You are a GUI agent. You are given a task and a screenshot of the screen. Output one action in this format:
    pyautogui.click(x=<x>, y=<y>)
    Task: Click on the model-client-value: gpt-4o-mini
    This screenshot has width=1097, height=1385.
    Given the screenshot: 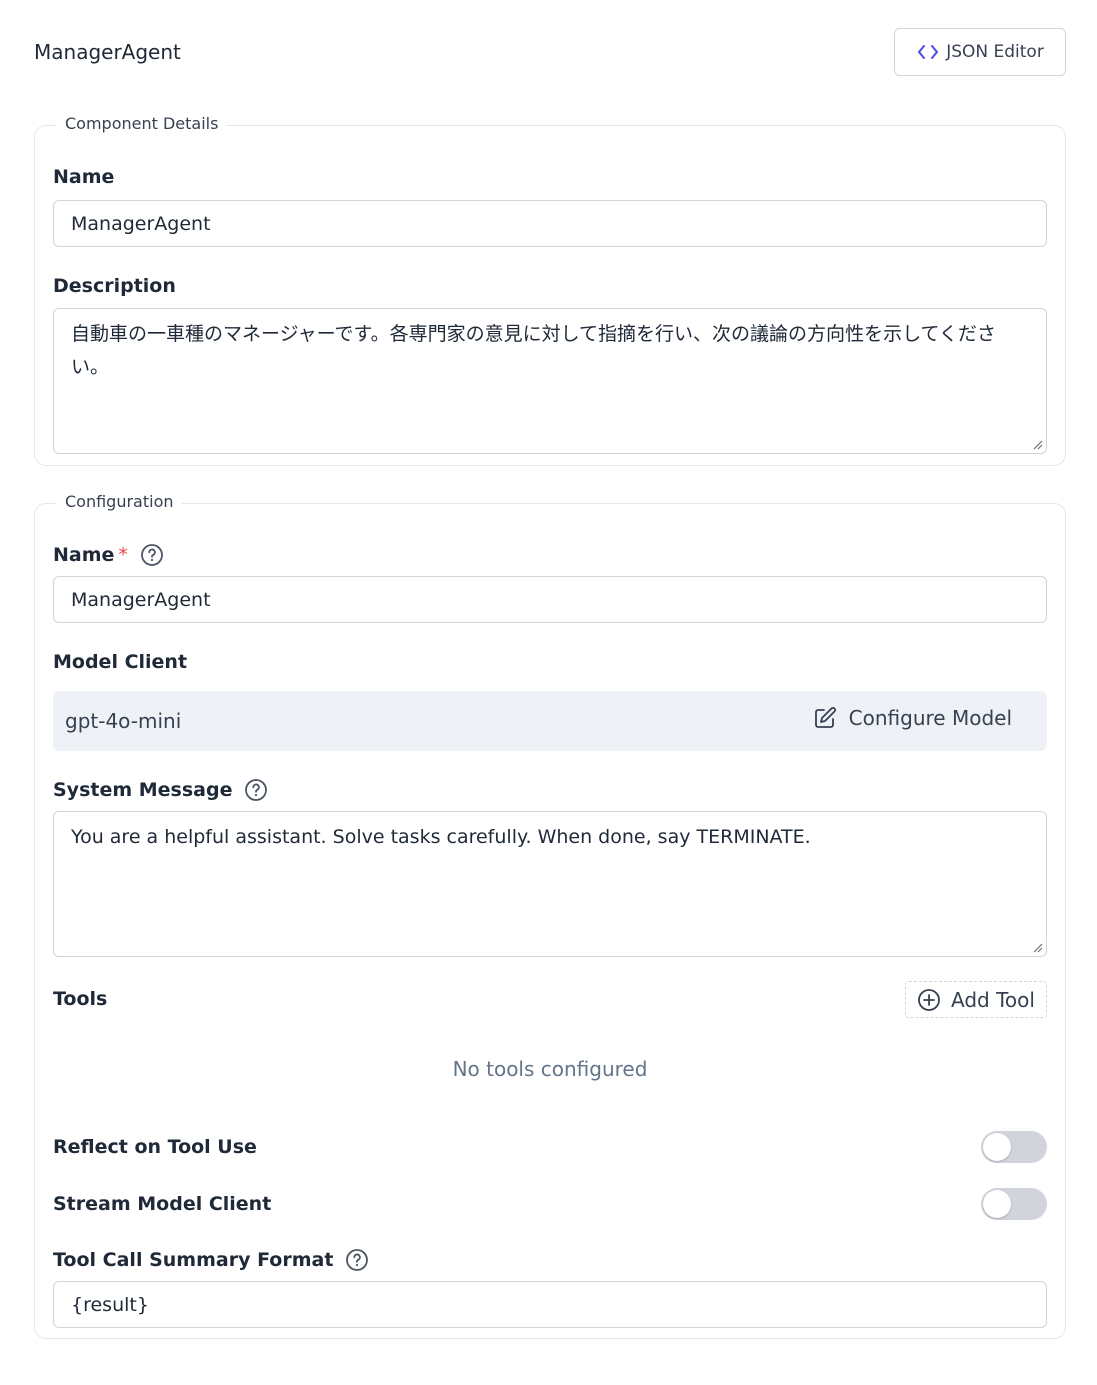 What is the action you would take?
    pyautogui.click(x=123, y=721)
    